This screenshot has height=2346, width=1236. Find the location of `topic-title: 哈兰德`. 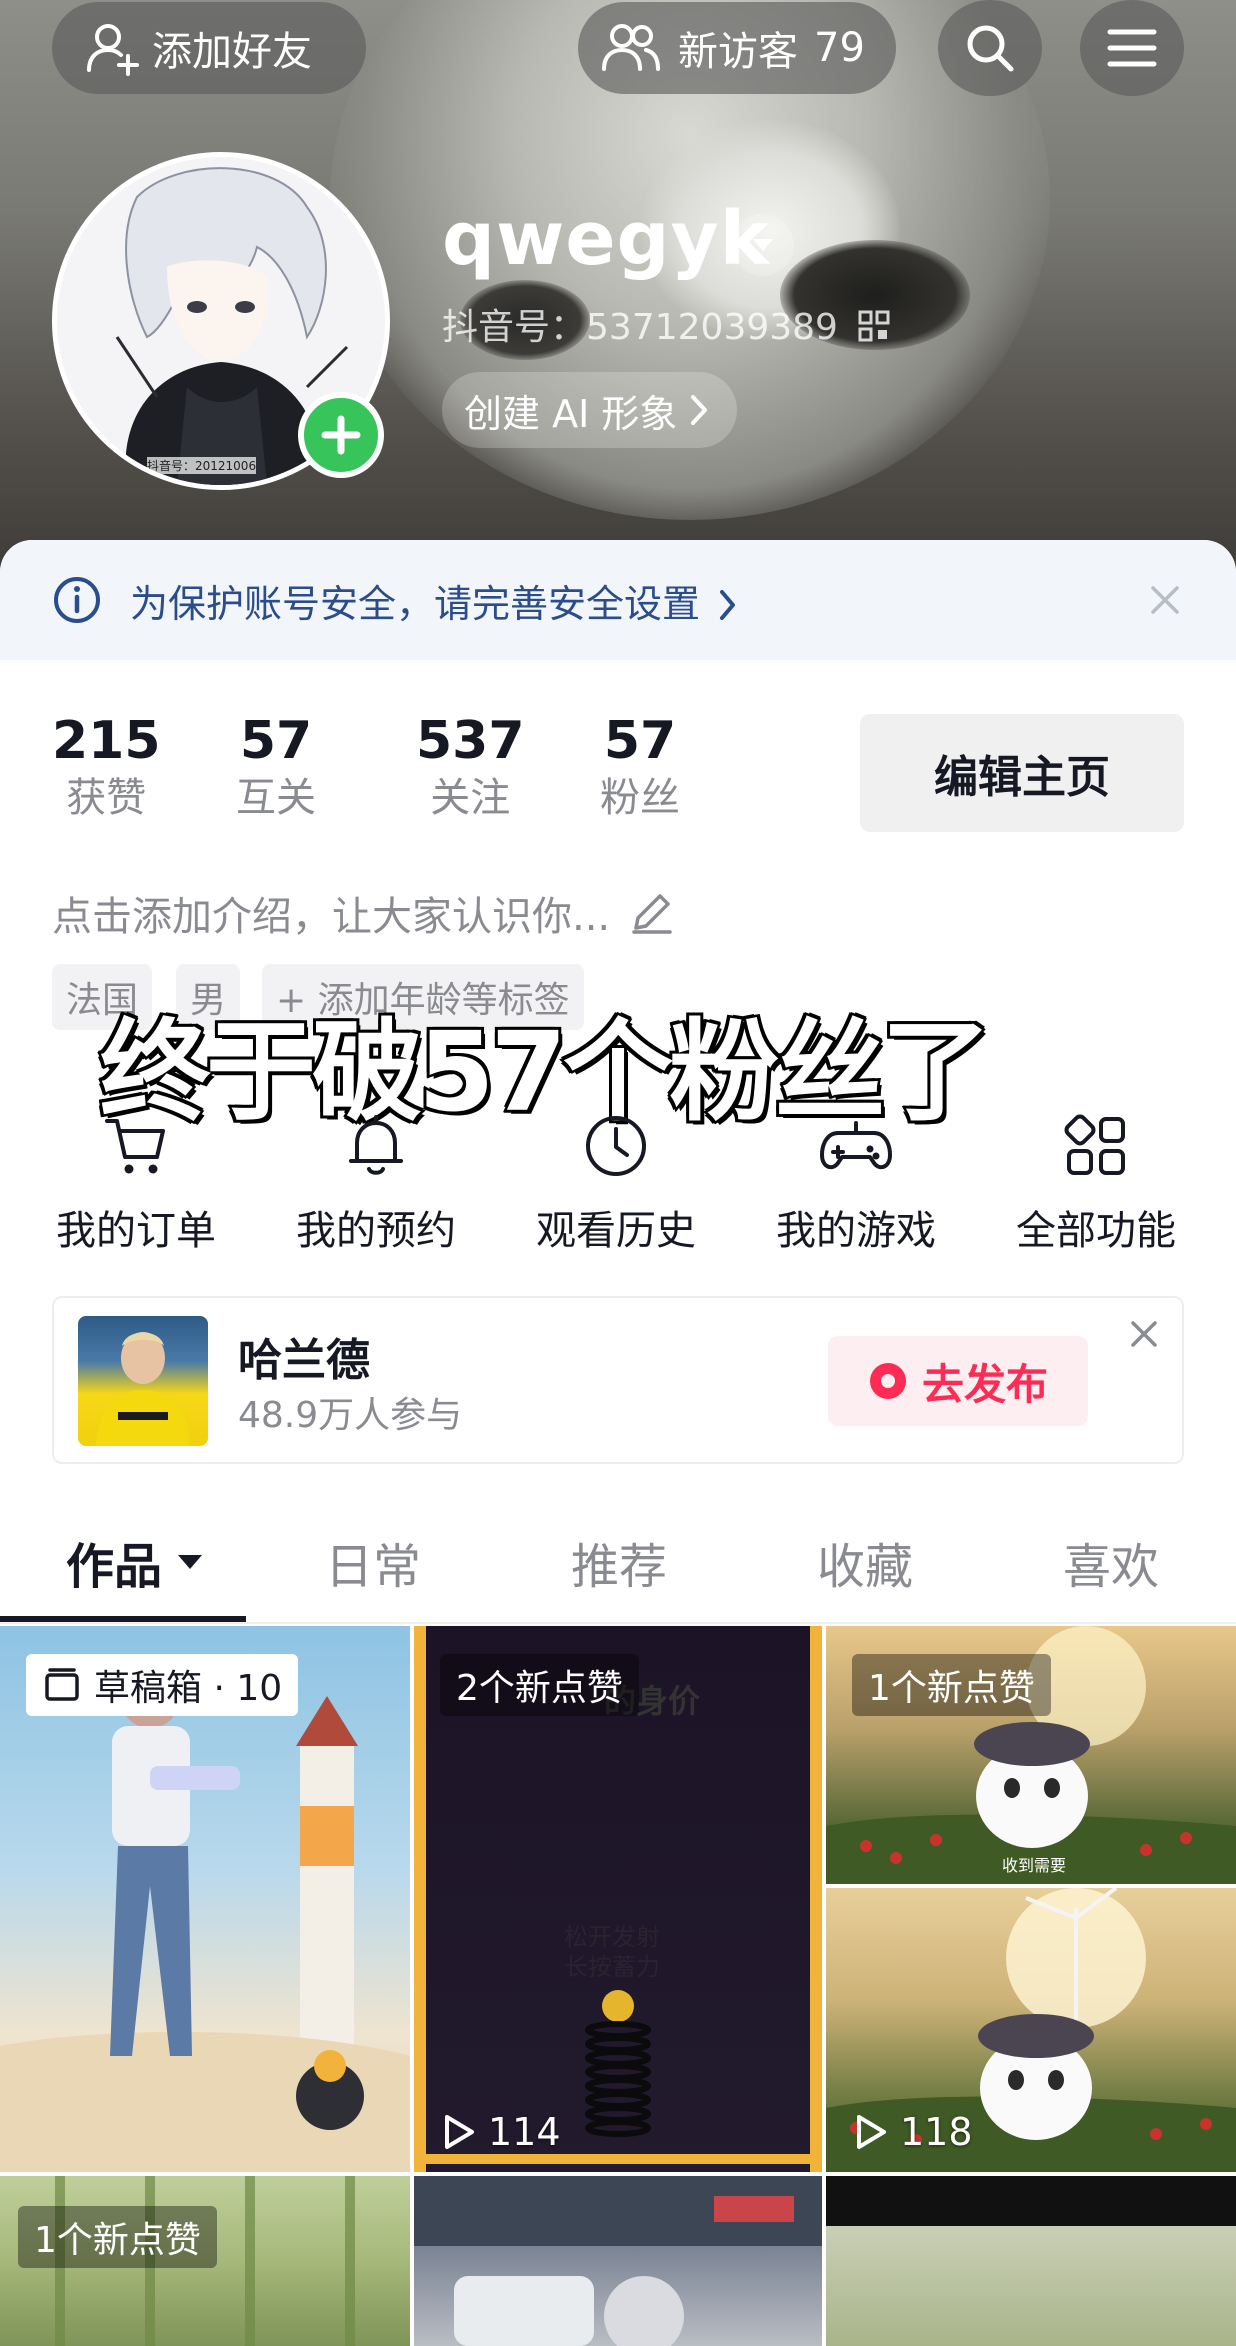

topic-title: 哈兰德 is located at coordinates (304, 1360).